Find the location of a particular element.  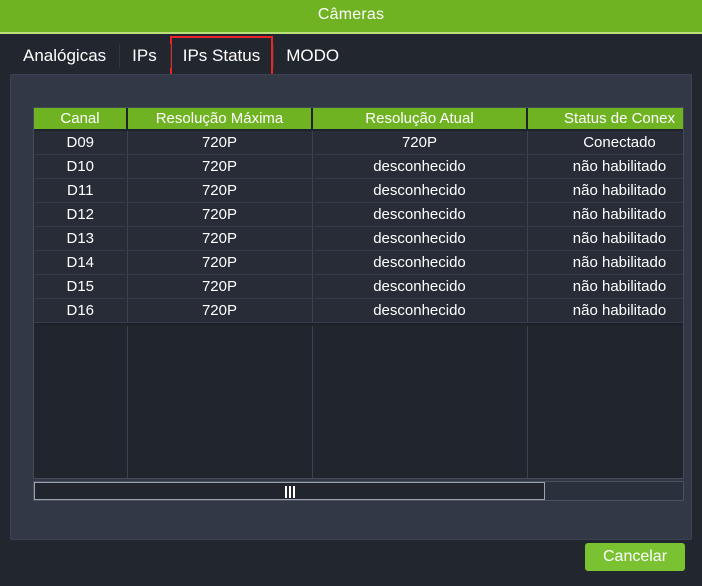

horizontal-scrollbar is located at coordinates (358, 491).